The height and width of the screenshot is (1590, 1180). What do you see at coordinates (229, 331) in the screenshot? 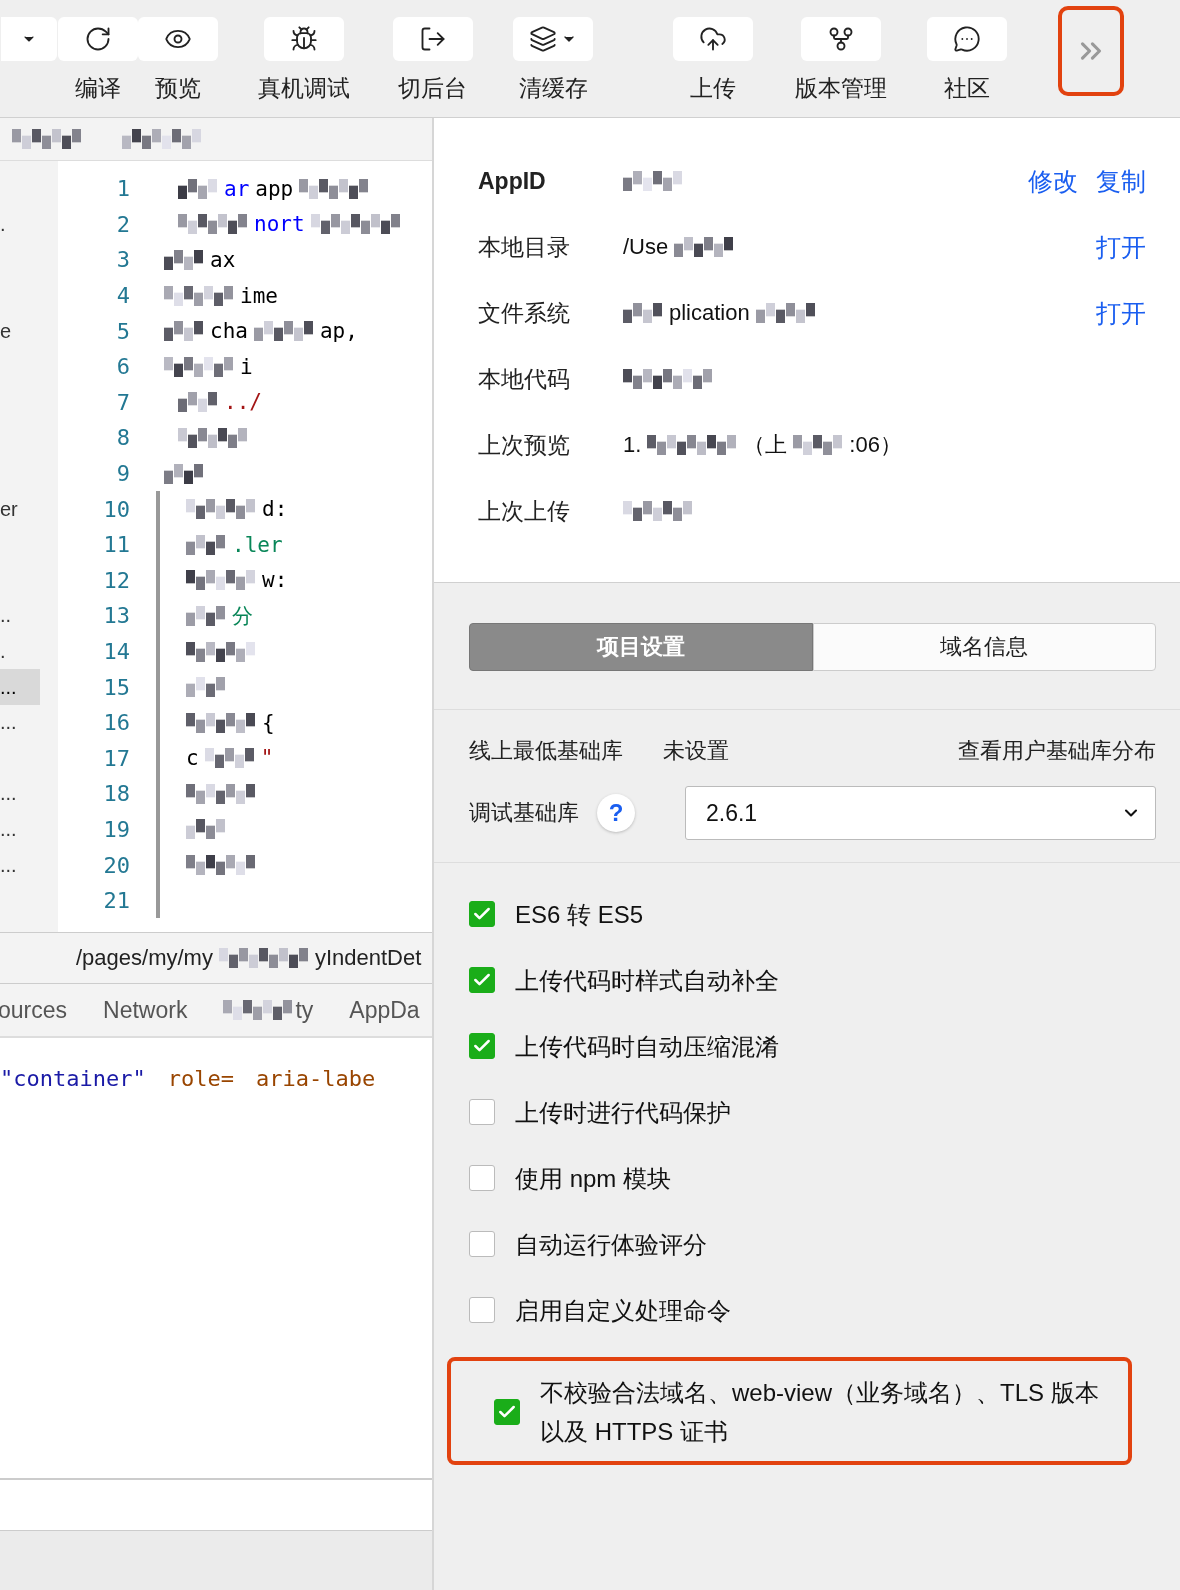
I see `code-text: cha` at bounding box center [229, 331].